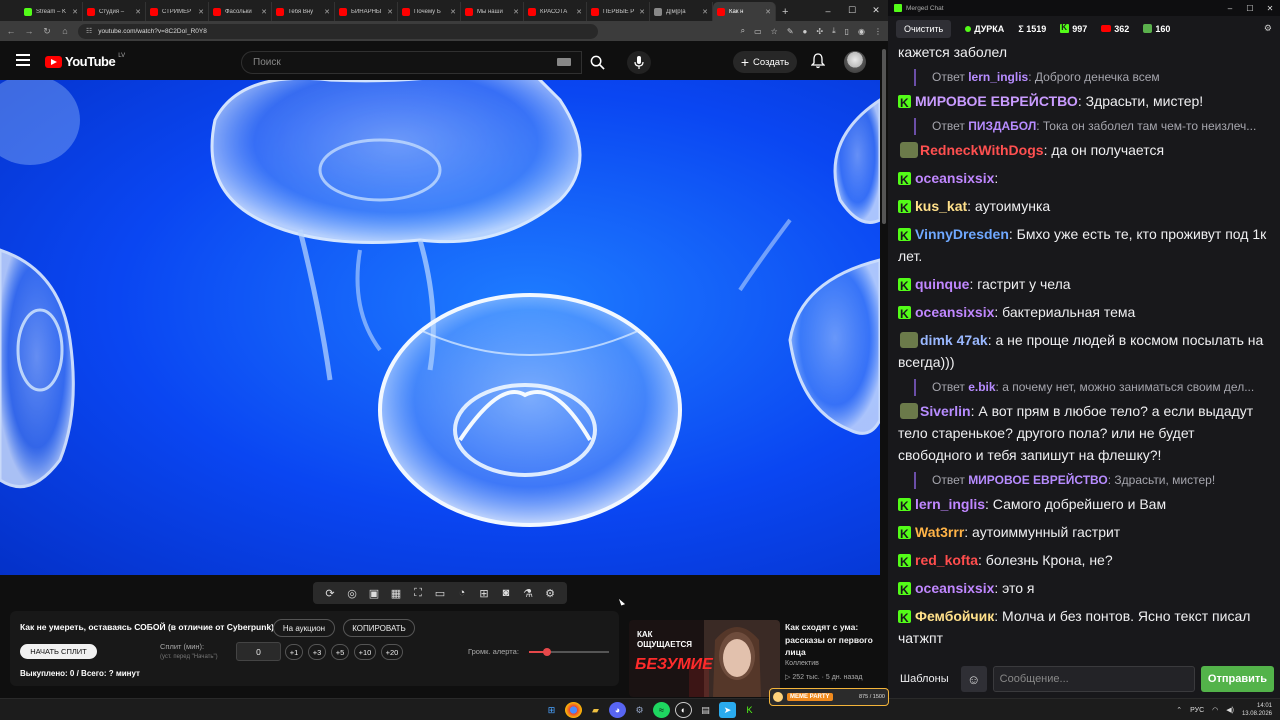  I want to click on keyboard-icon, so click(564, 62).